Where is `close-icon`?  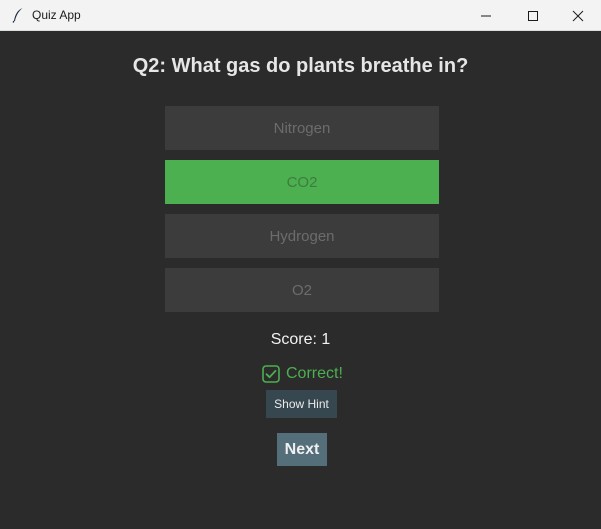 close-icon is located at coordinates (578, 15).